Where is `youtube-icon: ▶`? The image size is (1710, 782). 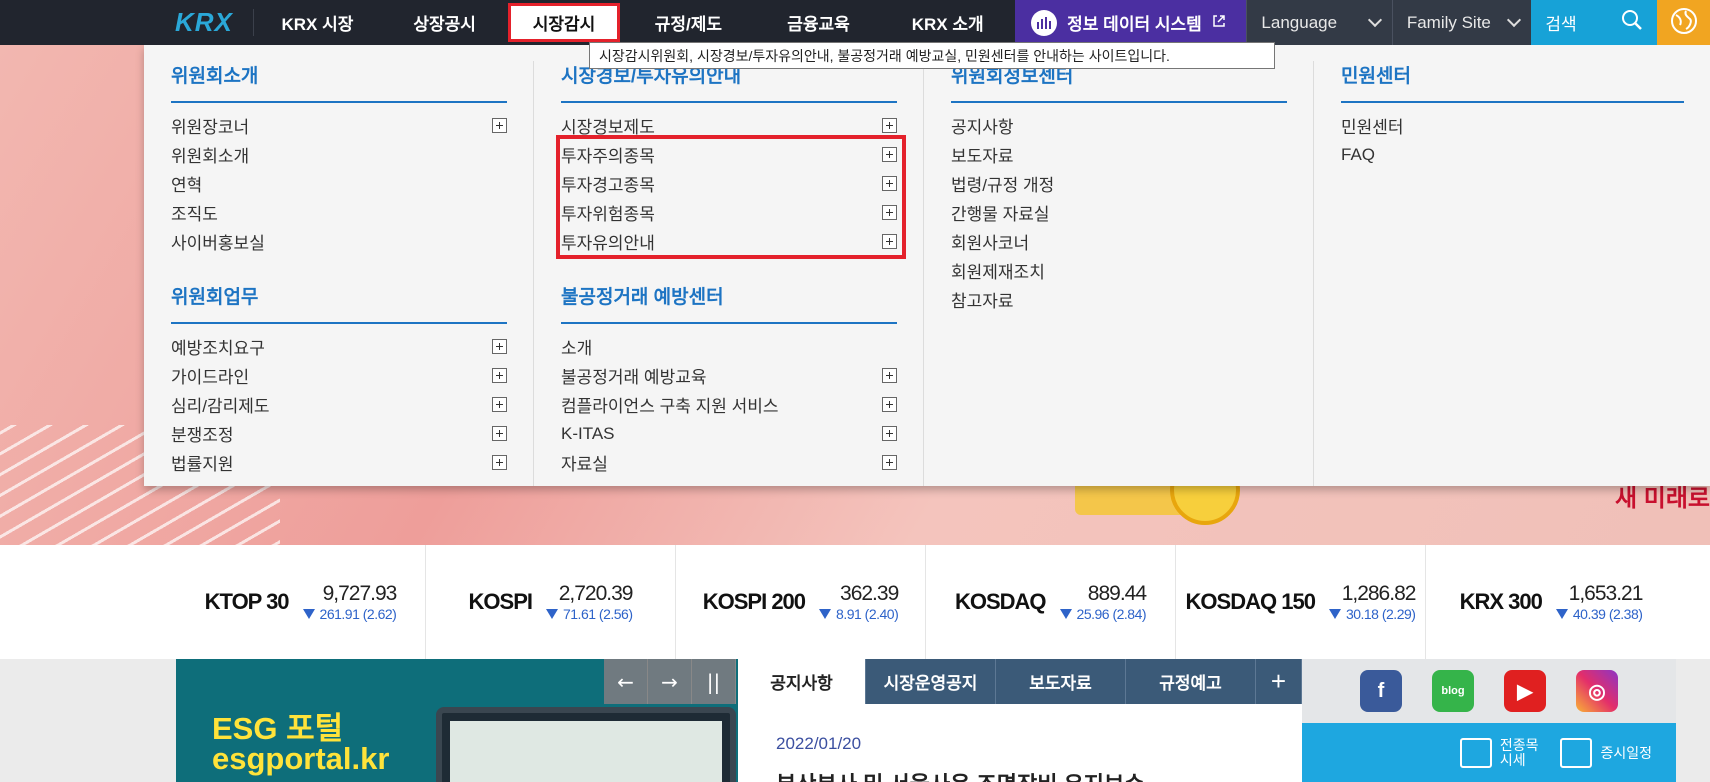 youtube-icon: ▶ is located at coordinates (1525, 691).